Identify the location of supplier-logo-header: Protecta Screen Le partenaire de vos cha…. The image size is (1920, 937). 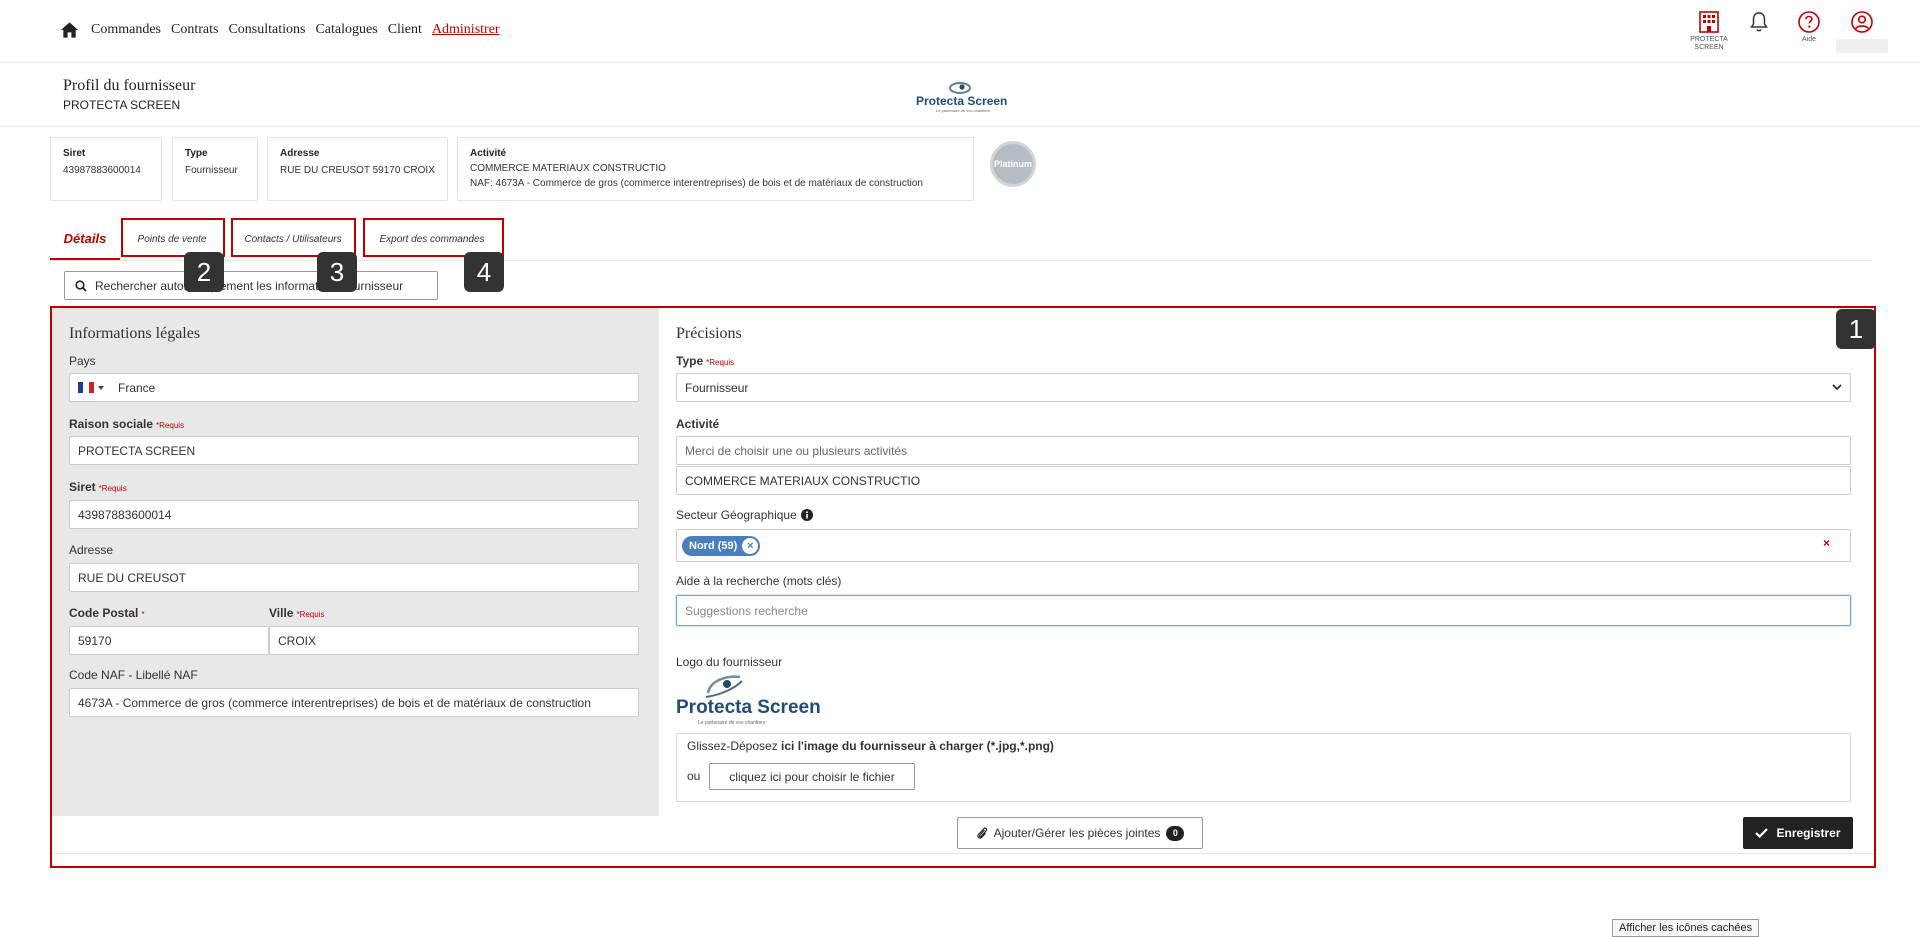
(962, 97).